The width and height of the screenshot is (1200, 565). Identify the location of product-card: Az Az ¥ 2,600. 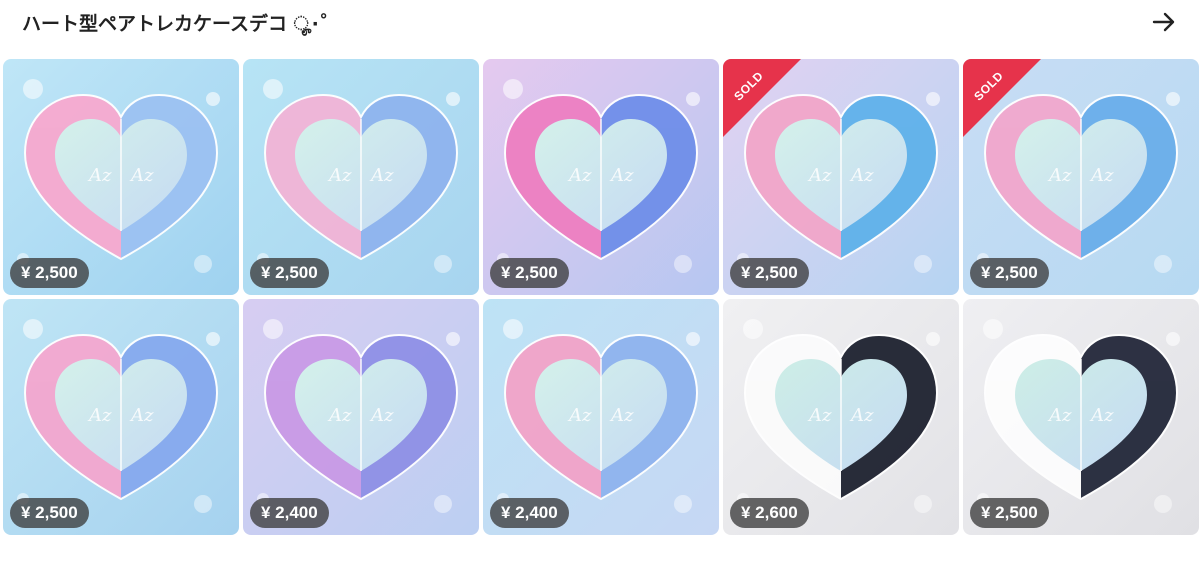
(841, 417).